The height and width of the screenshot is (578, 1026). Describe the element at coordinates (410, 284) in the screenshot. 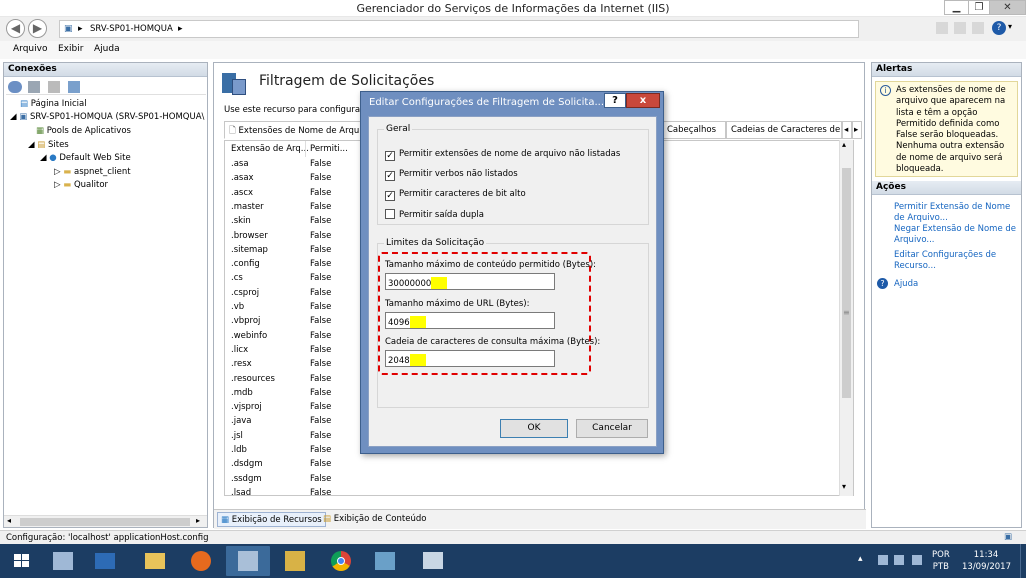

I see `input-value: 30000000` at that location.